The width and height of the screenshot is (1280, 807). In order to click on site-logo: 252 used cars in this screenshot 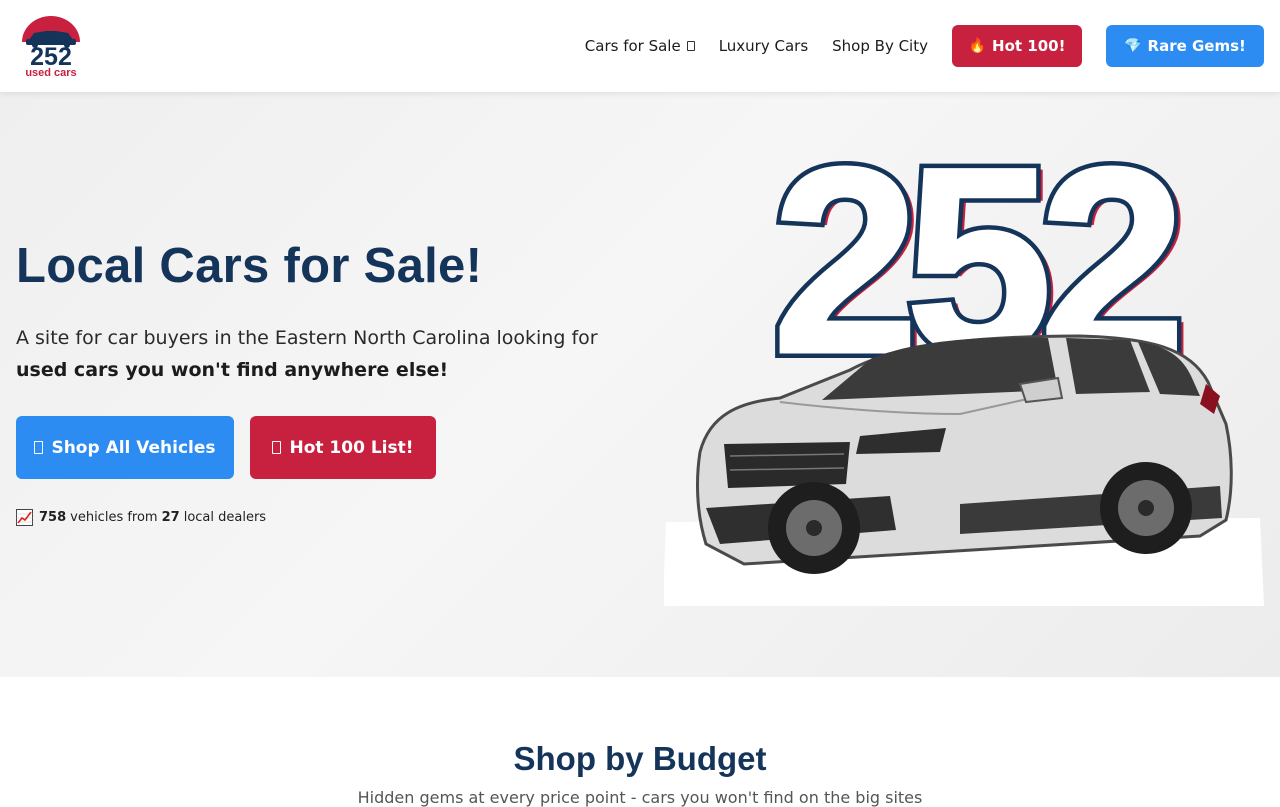, I will do `click(51, 46)`.